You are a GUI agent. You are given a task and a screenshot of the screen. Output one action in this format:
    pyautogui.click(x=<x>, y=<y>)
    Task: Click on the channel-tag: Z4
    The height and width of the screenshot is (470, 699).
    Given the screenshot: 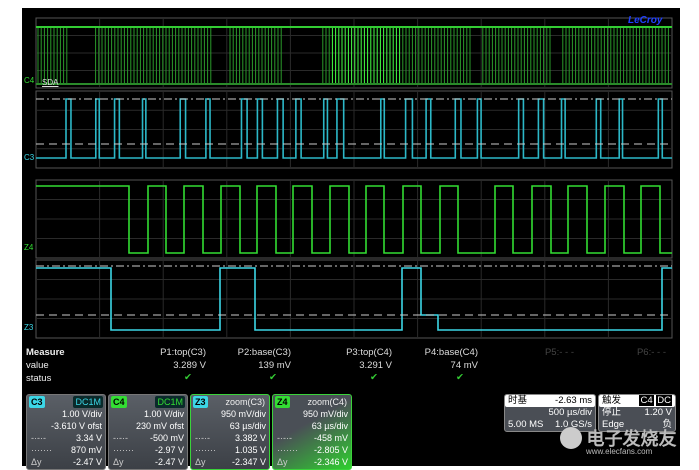 What is the action you would take?
    pyautogui.click(x=282, y=402)
    